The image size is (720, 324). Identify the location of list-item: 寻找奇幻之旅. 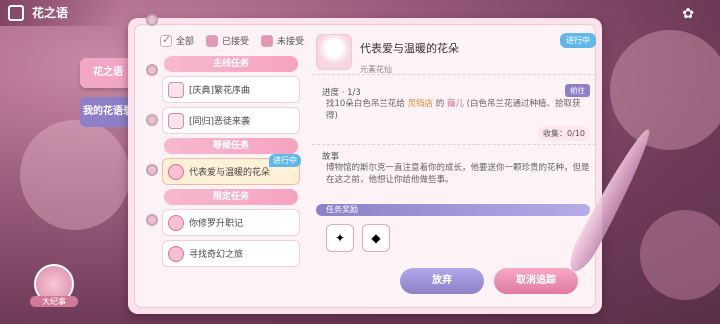
(231, 253).